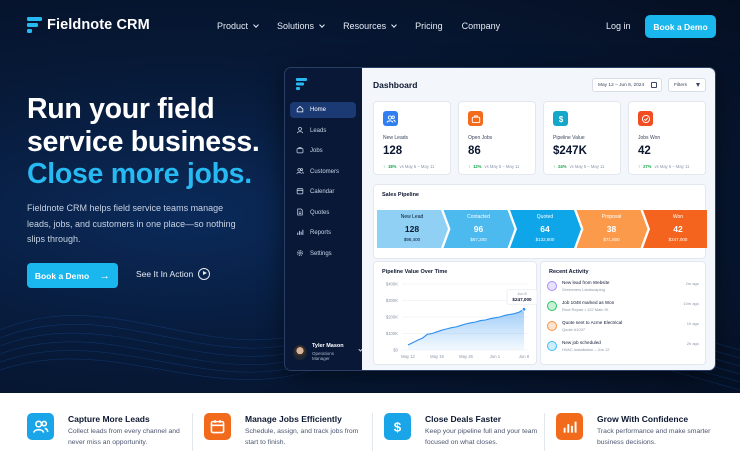 This screenshot has width=740, height=476. What do you see at coordinates (394, 24) in the screenshot?
I see `chevron-down-icon` at bounding box center [394, 24].